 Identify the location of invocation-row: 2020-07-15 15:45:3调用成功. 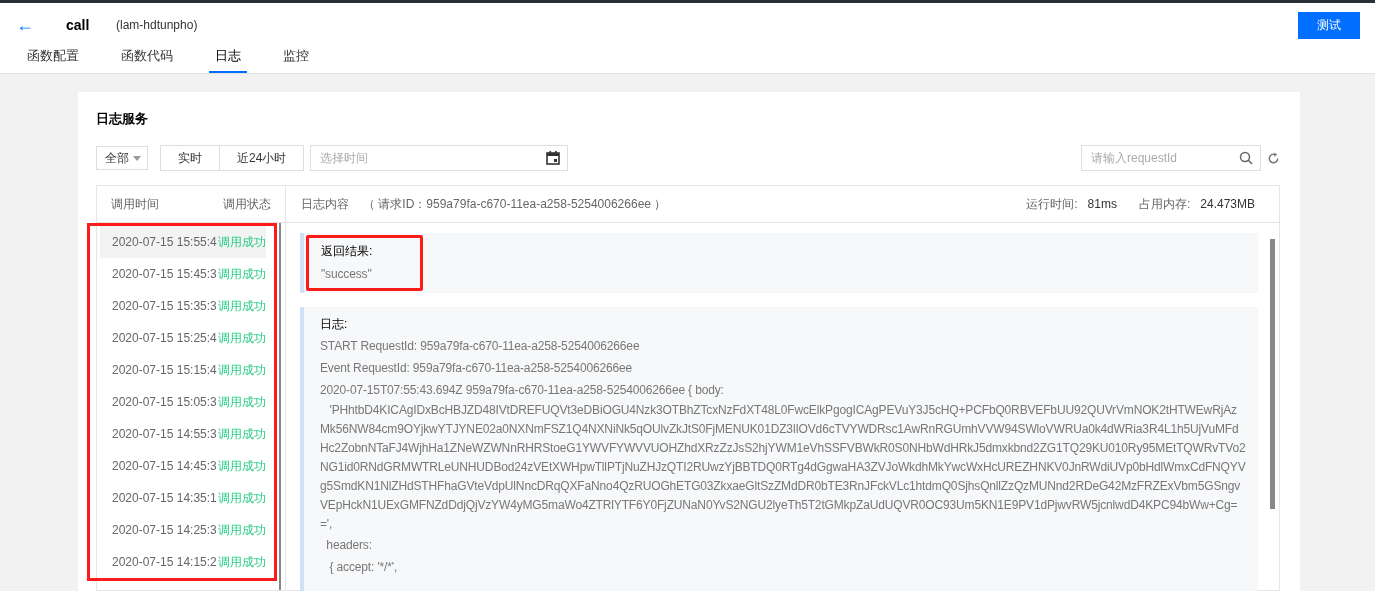
(183, 274).